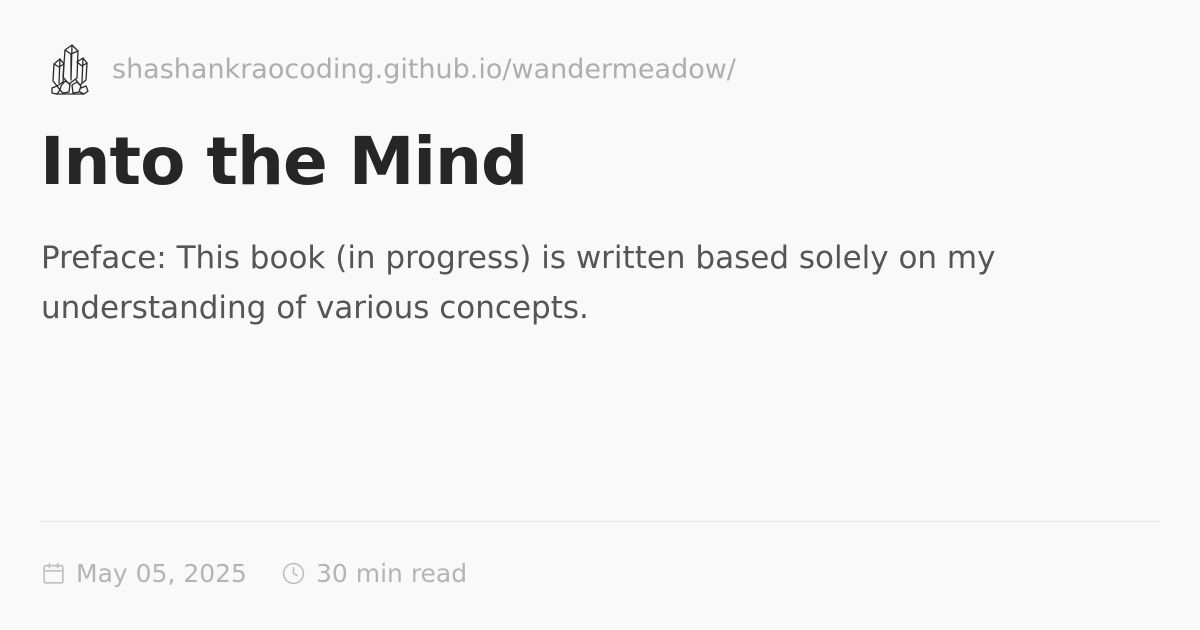  I want to click on clock-icon, so click(293, 573).